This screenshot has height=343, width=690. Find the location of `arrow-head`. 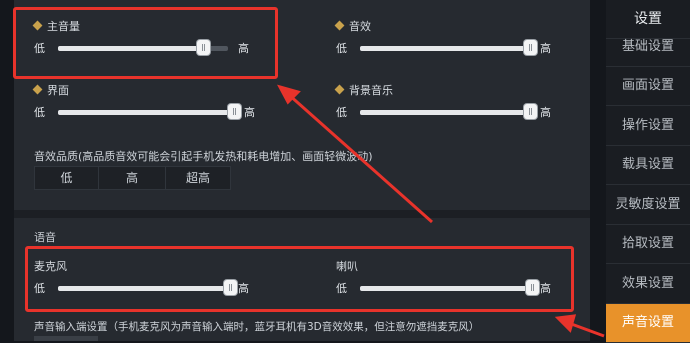

arrow-head is located at coordinates (565, 323).